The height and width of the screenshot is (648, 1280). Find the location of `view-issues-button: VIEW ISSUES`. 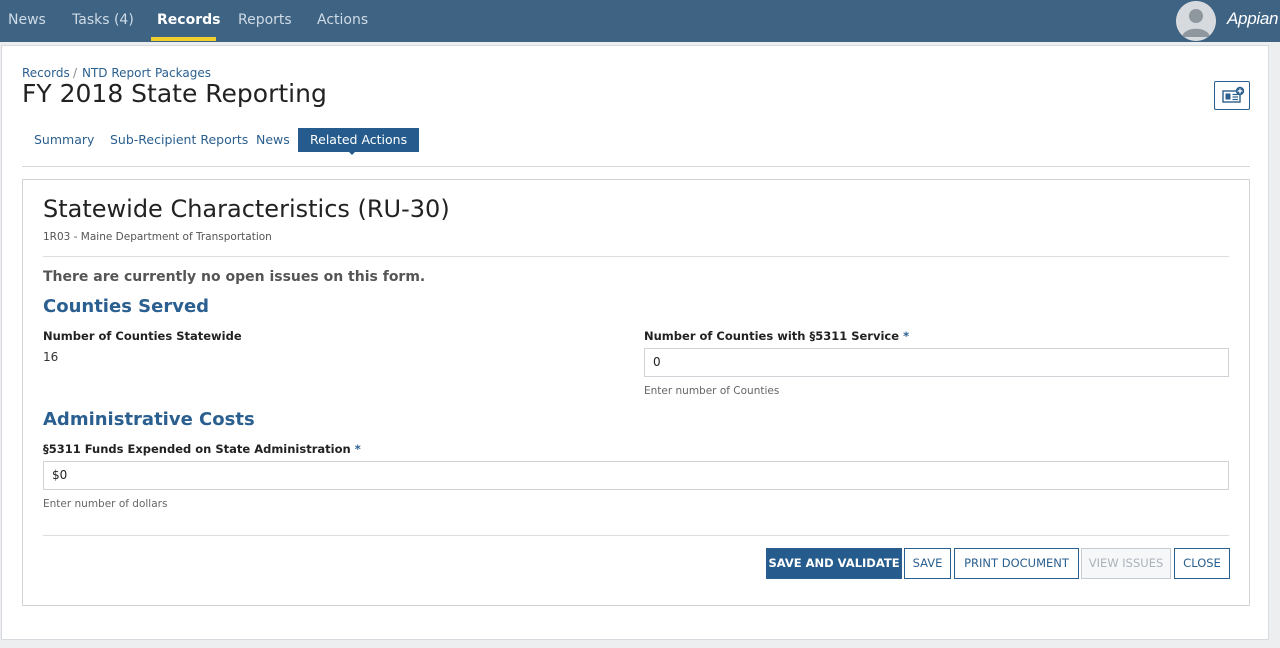

view-issues-button: VIEW ISSUES is located at coordinates (1126, 563).